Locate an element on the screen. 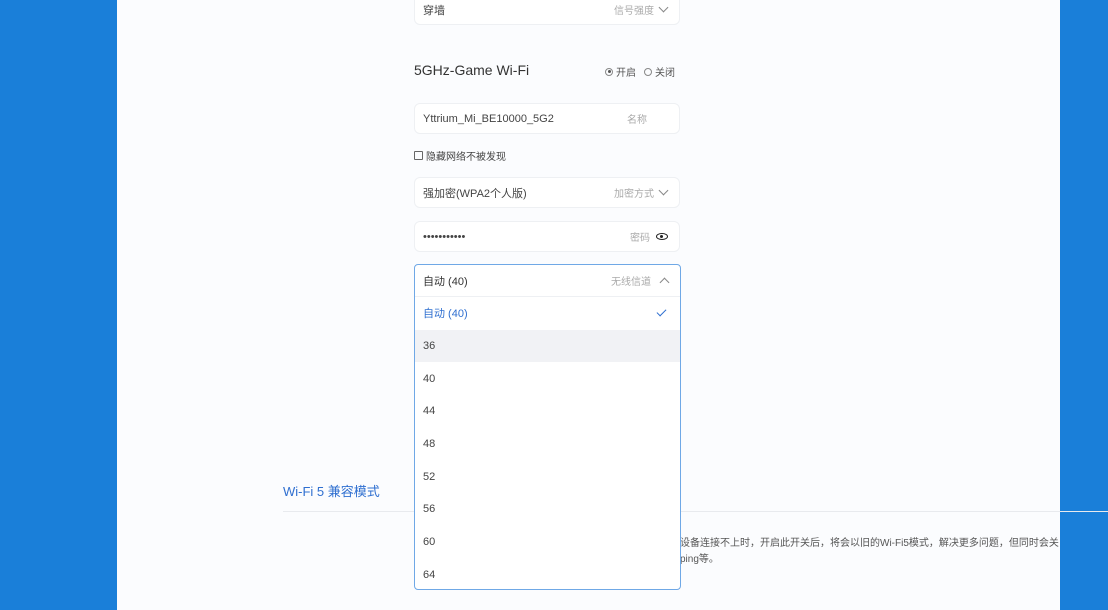  wifi5-description-line2: ping等。 is located at coordinates (894, 560).